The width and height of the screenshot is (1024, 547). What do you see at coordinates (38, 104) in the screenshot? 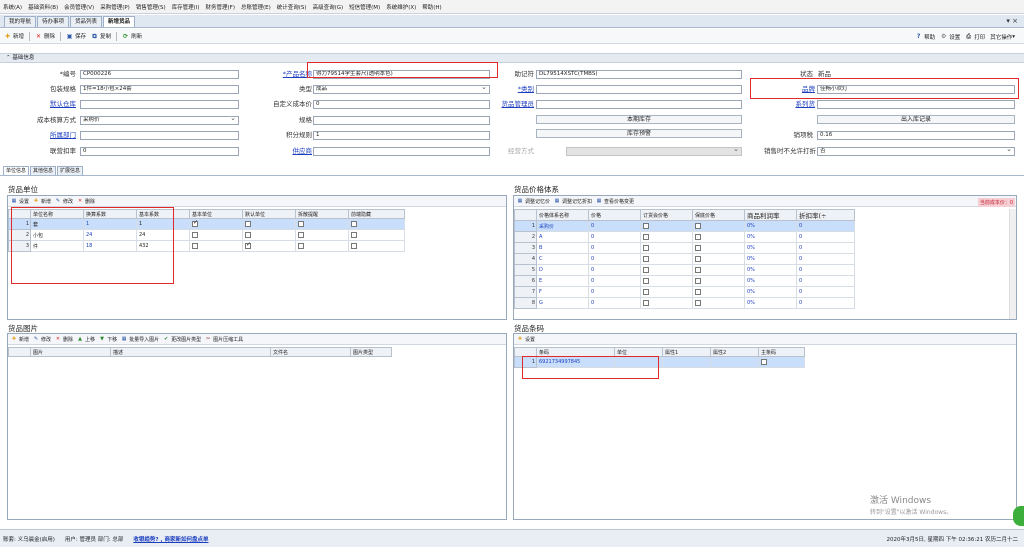
I see `warehouse-label: 默认仓库` at bounding box center [38, 104].